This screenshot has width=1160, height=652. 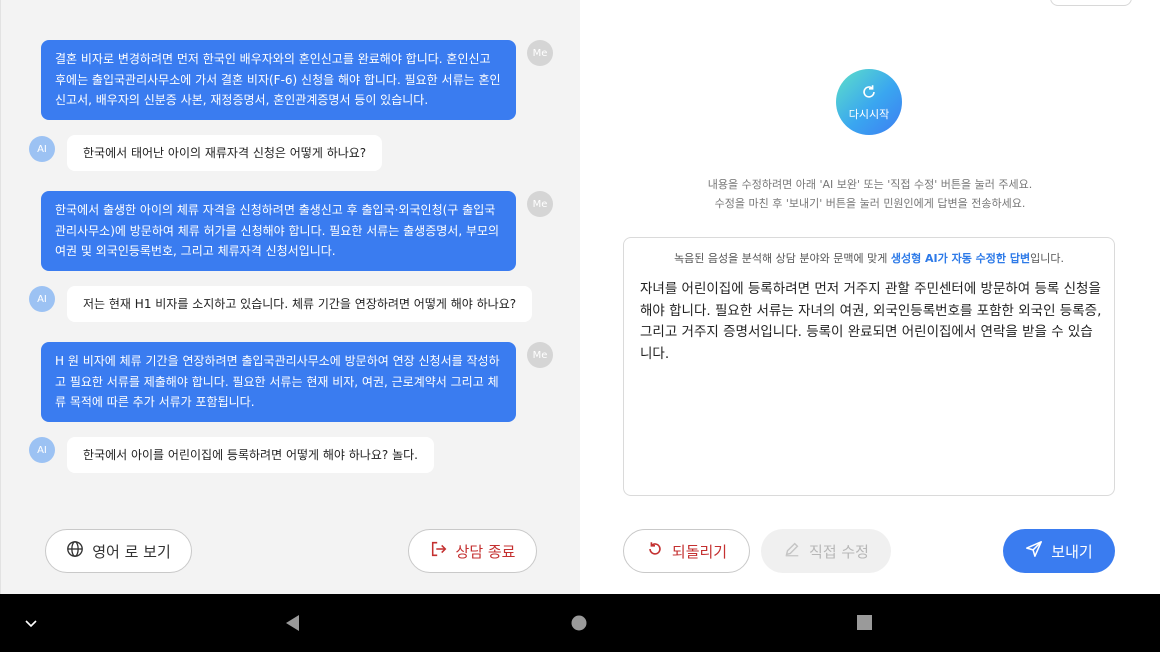 I want to click on direct-edit-button: 직접 수정, so click(x=826, y=551).